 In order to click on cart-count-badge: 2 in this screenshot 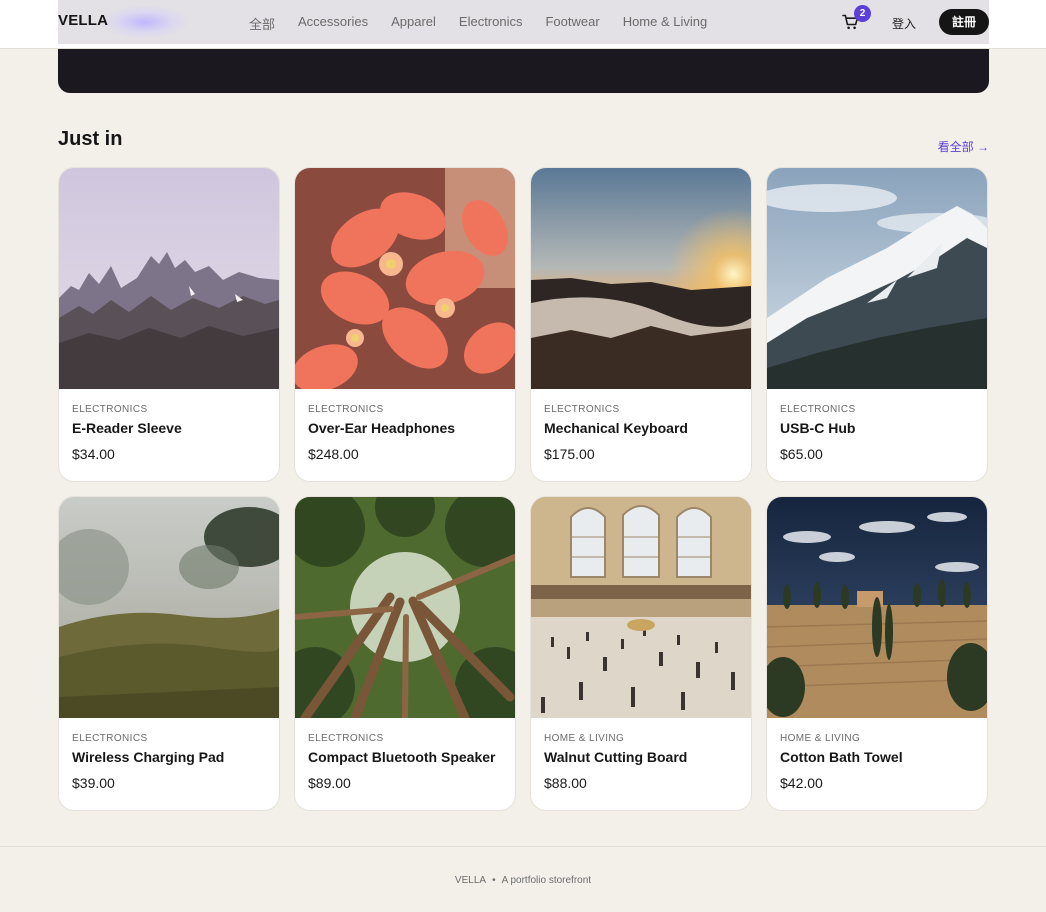, I will do `click(862, 13)`.